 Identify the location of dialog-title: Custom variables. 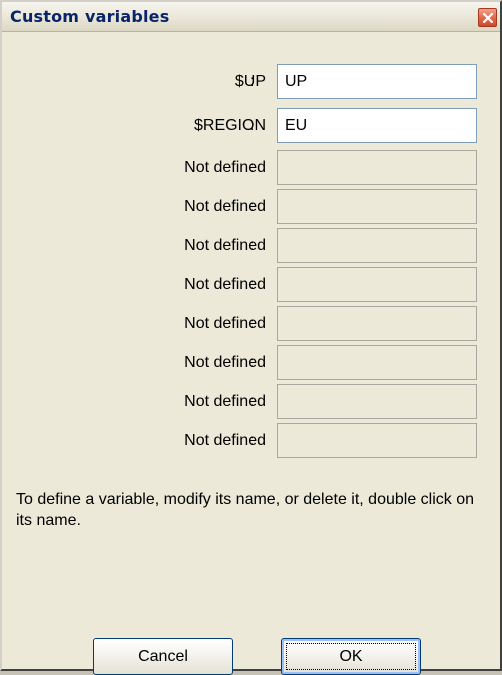
(90, 16).